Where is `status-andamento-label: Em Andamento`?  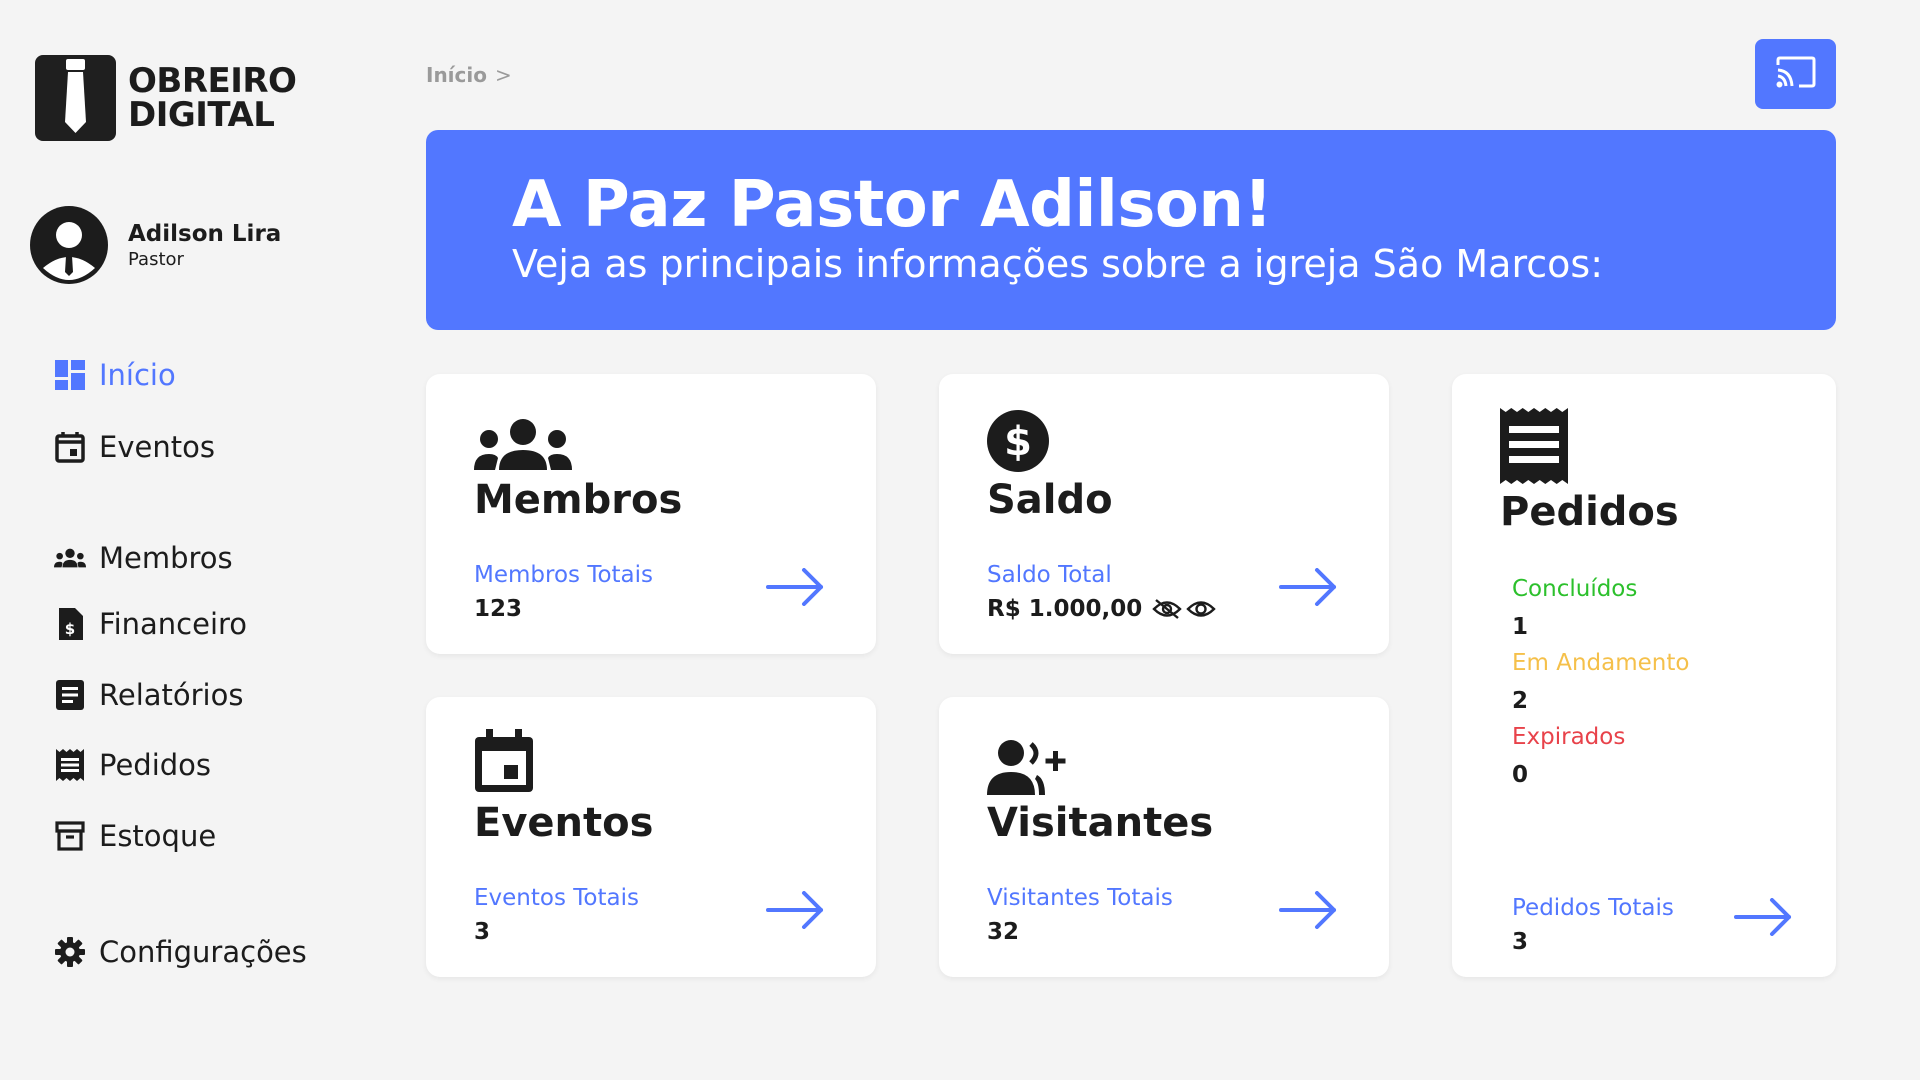 status-andamento-label: Em Andamento is located at coordinates (1601, 663).